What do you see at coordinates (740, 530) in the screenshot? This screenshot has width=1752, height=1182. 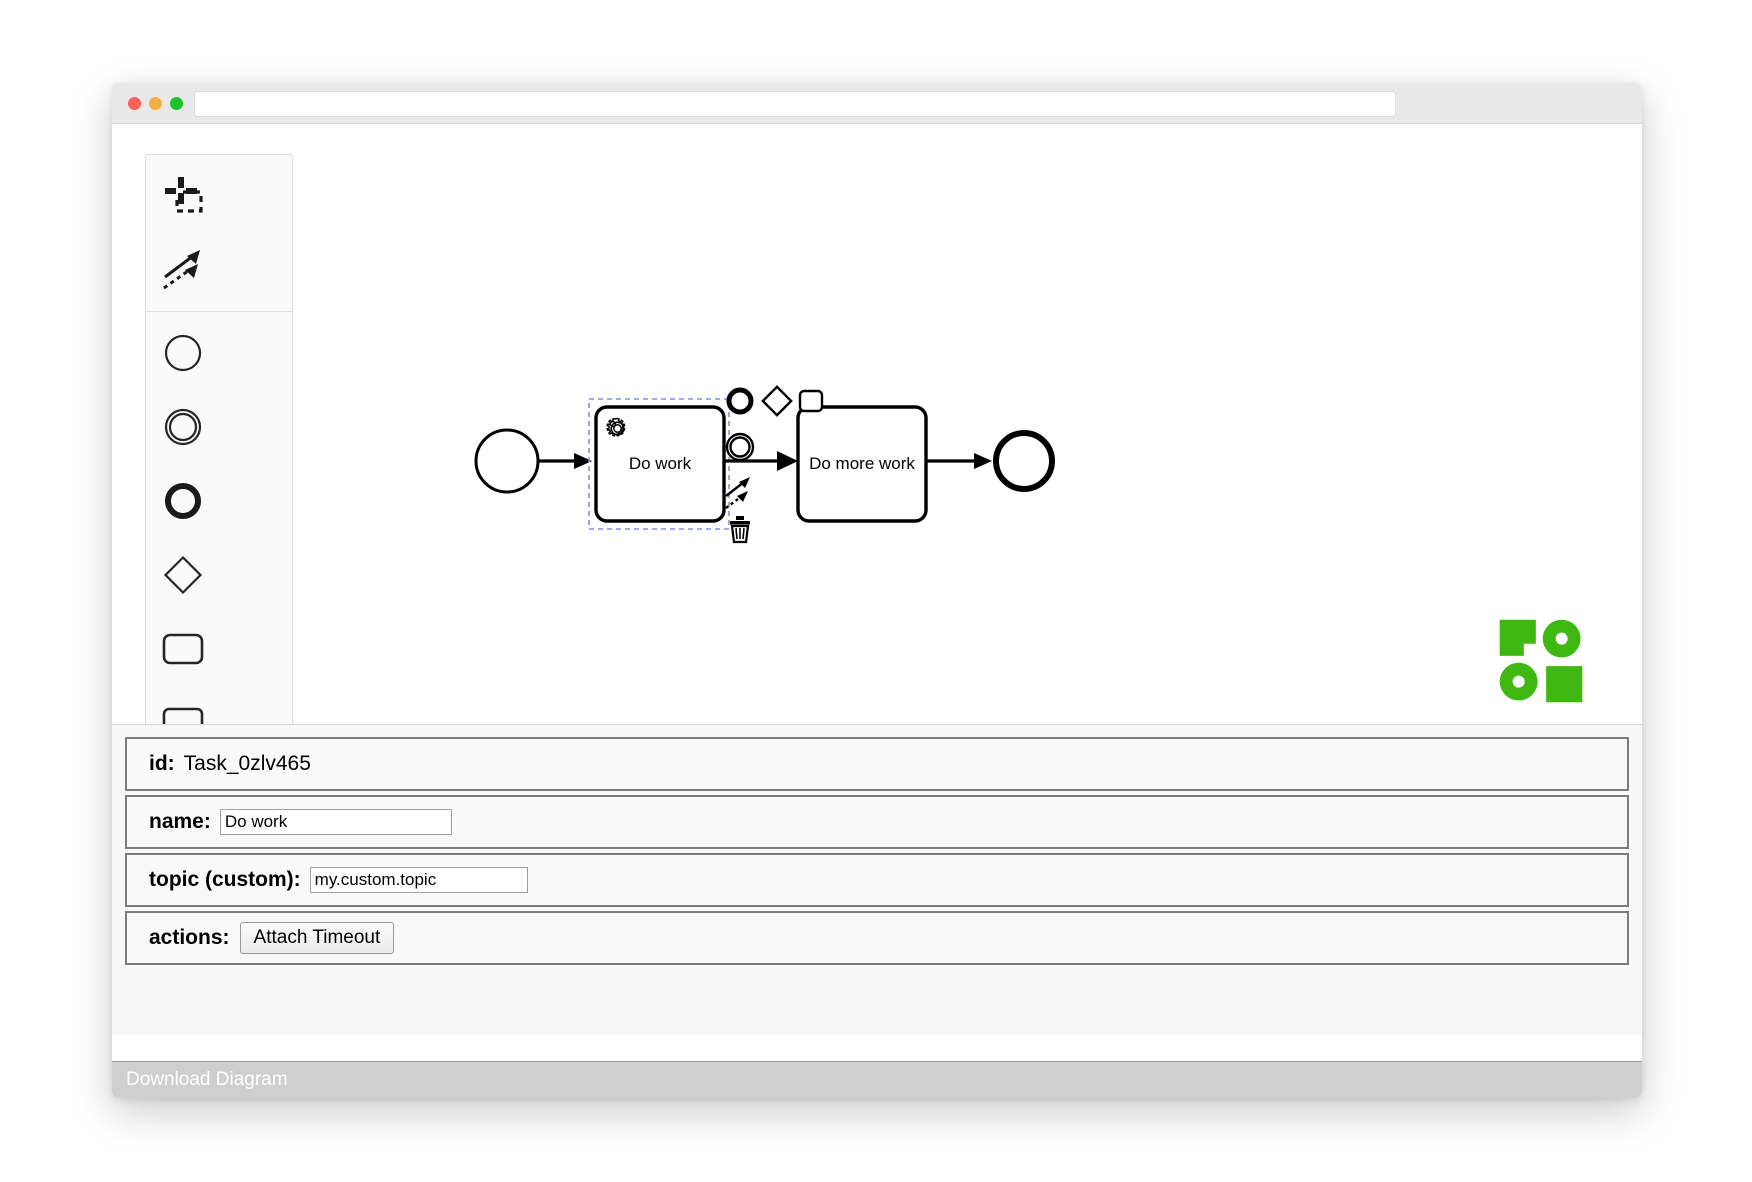 I see `delete-icon` at bounding box center [740, 530].